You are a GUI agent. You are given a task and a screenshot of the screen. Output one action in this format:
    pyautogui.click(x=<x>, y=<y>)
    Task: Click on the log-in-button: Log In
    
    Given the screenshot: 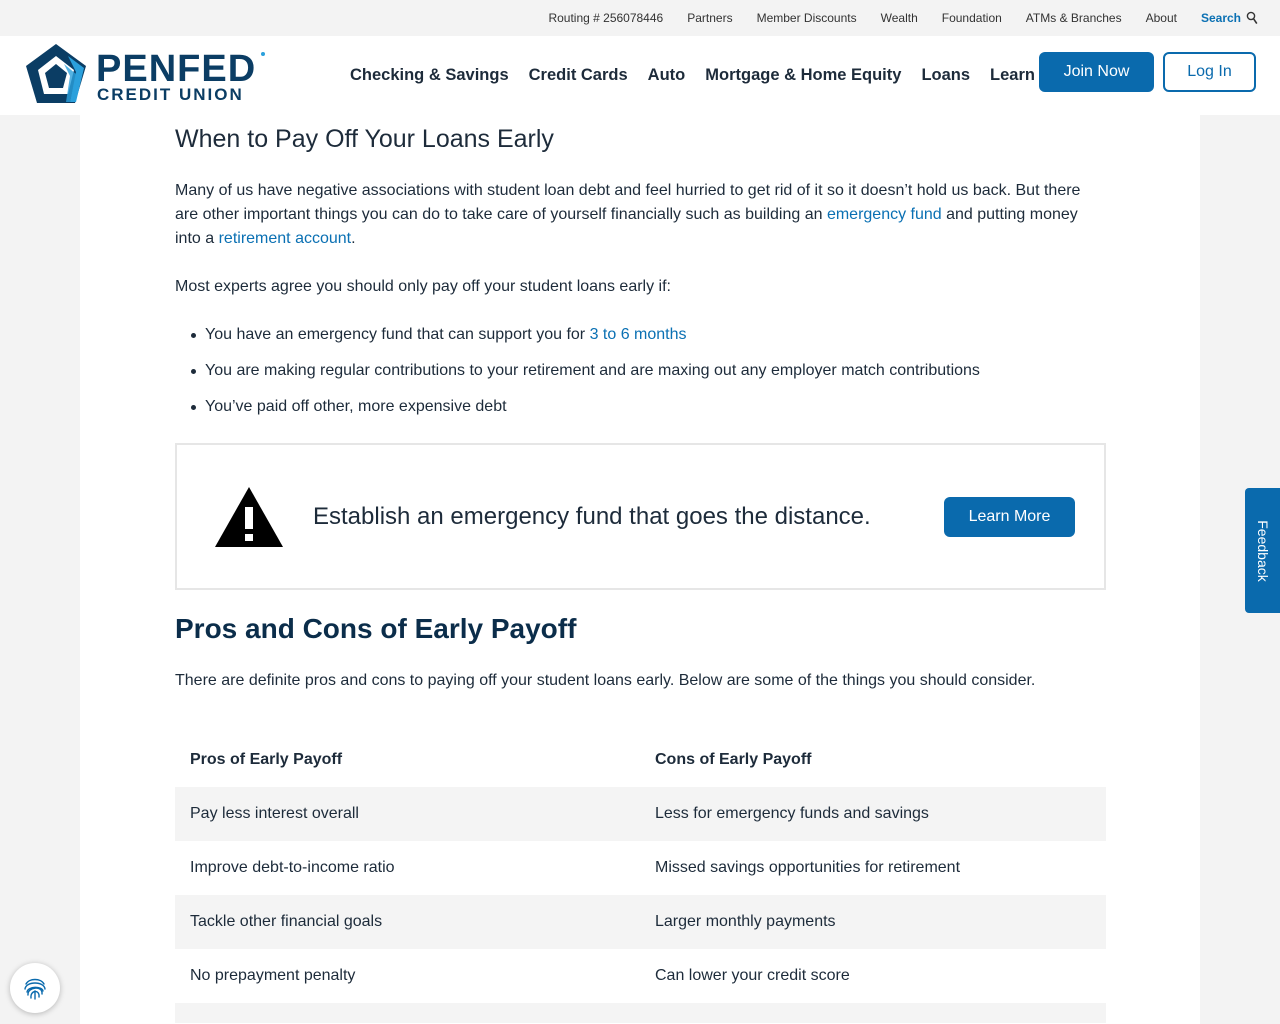 What is the action you would take?
    pyautogui.click(x=1209, y=72)
    